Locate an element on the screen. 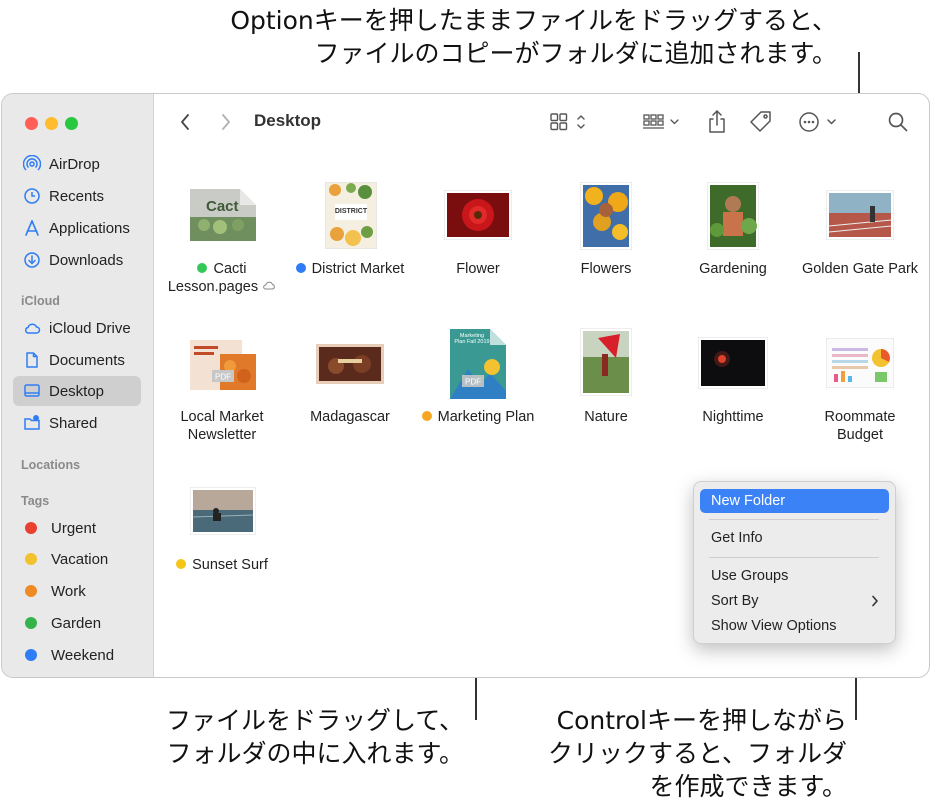 The height and width of the screenshot is (811, 931). file-name: Marketing Plan is located at coordinates (486, 417).